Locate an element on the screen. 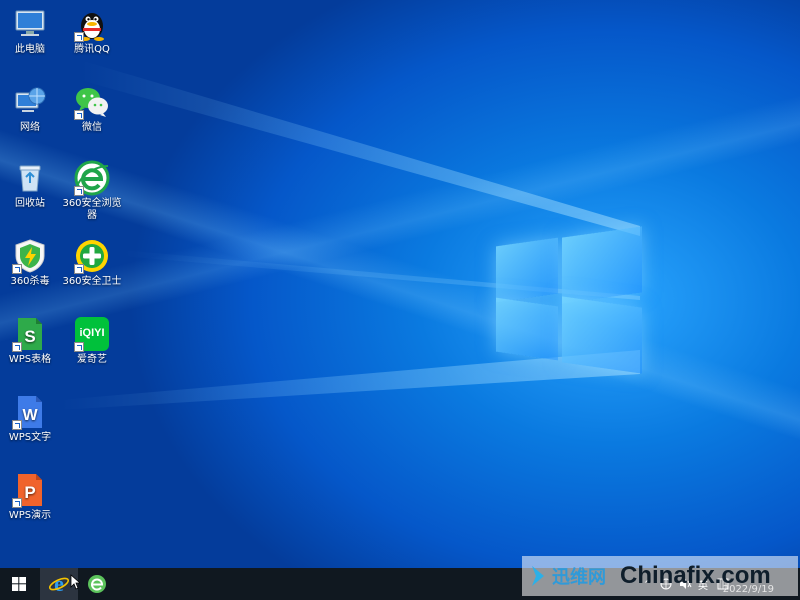 Image resolution: width=800 pixels, height=600 pixels. internet-explorer-icon: e is located at coordinates (59, 584).